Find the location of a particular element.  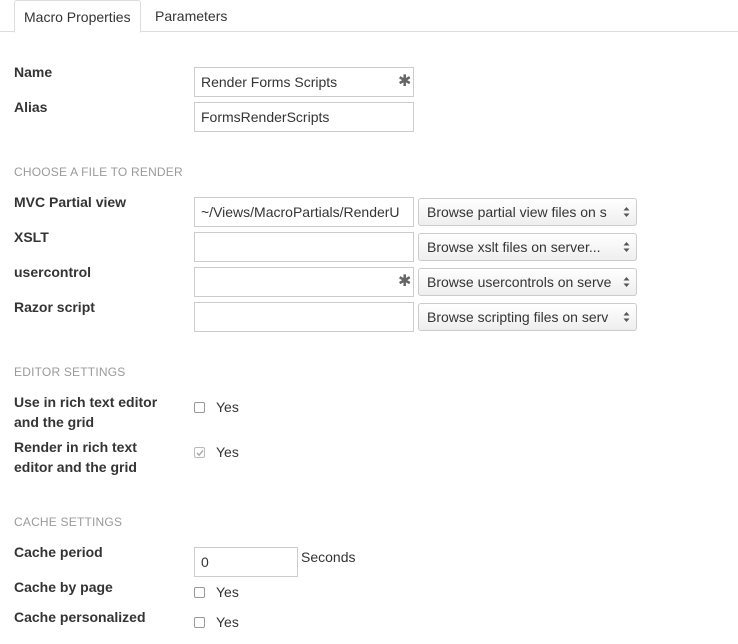

name-label: Name is located at coordinates (33, 72).